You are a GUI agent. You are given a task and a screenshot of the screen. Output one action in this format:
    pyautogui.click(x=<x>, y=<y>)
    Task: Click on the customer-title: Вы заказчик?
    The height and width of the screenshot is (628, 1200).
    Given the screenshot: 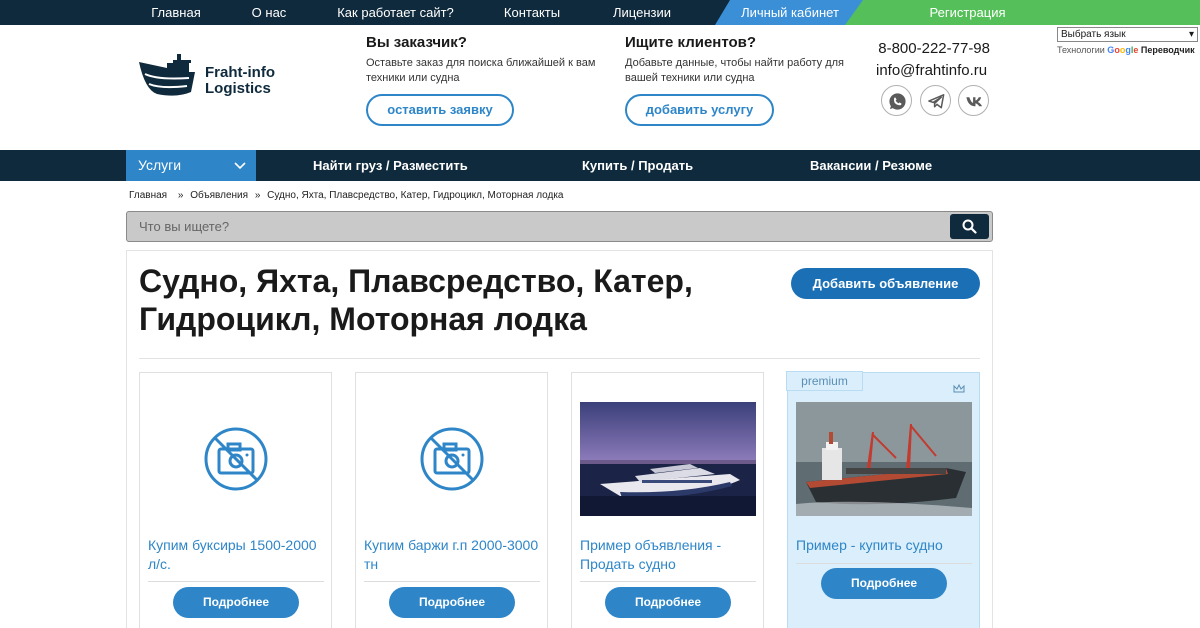 What is the action you would take?
    pyautogui.click(x=416, y=42)
    